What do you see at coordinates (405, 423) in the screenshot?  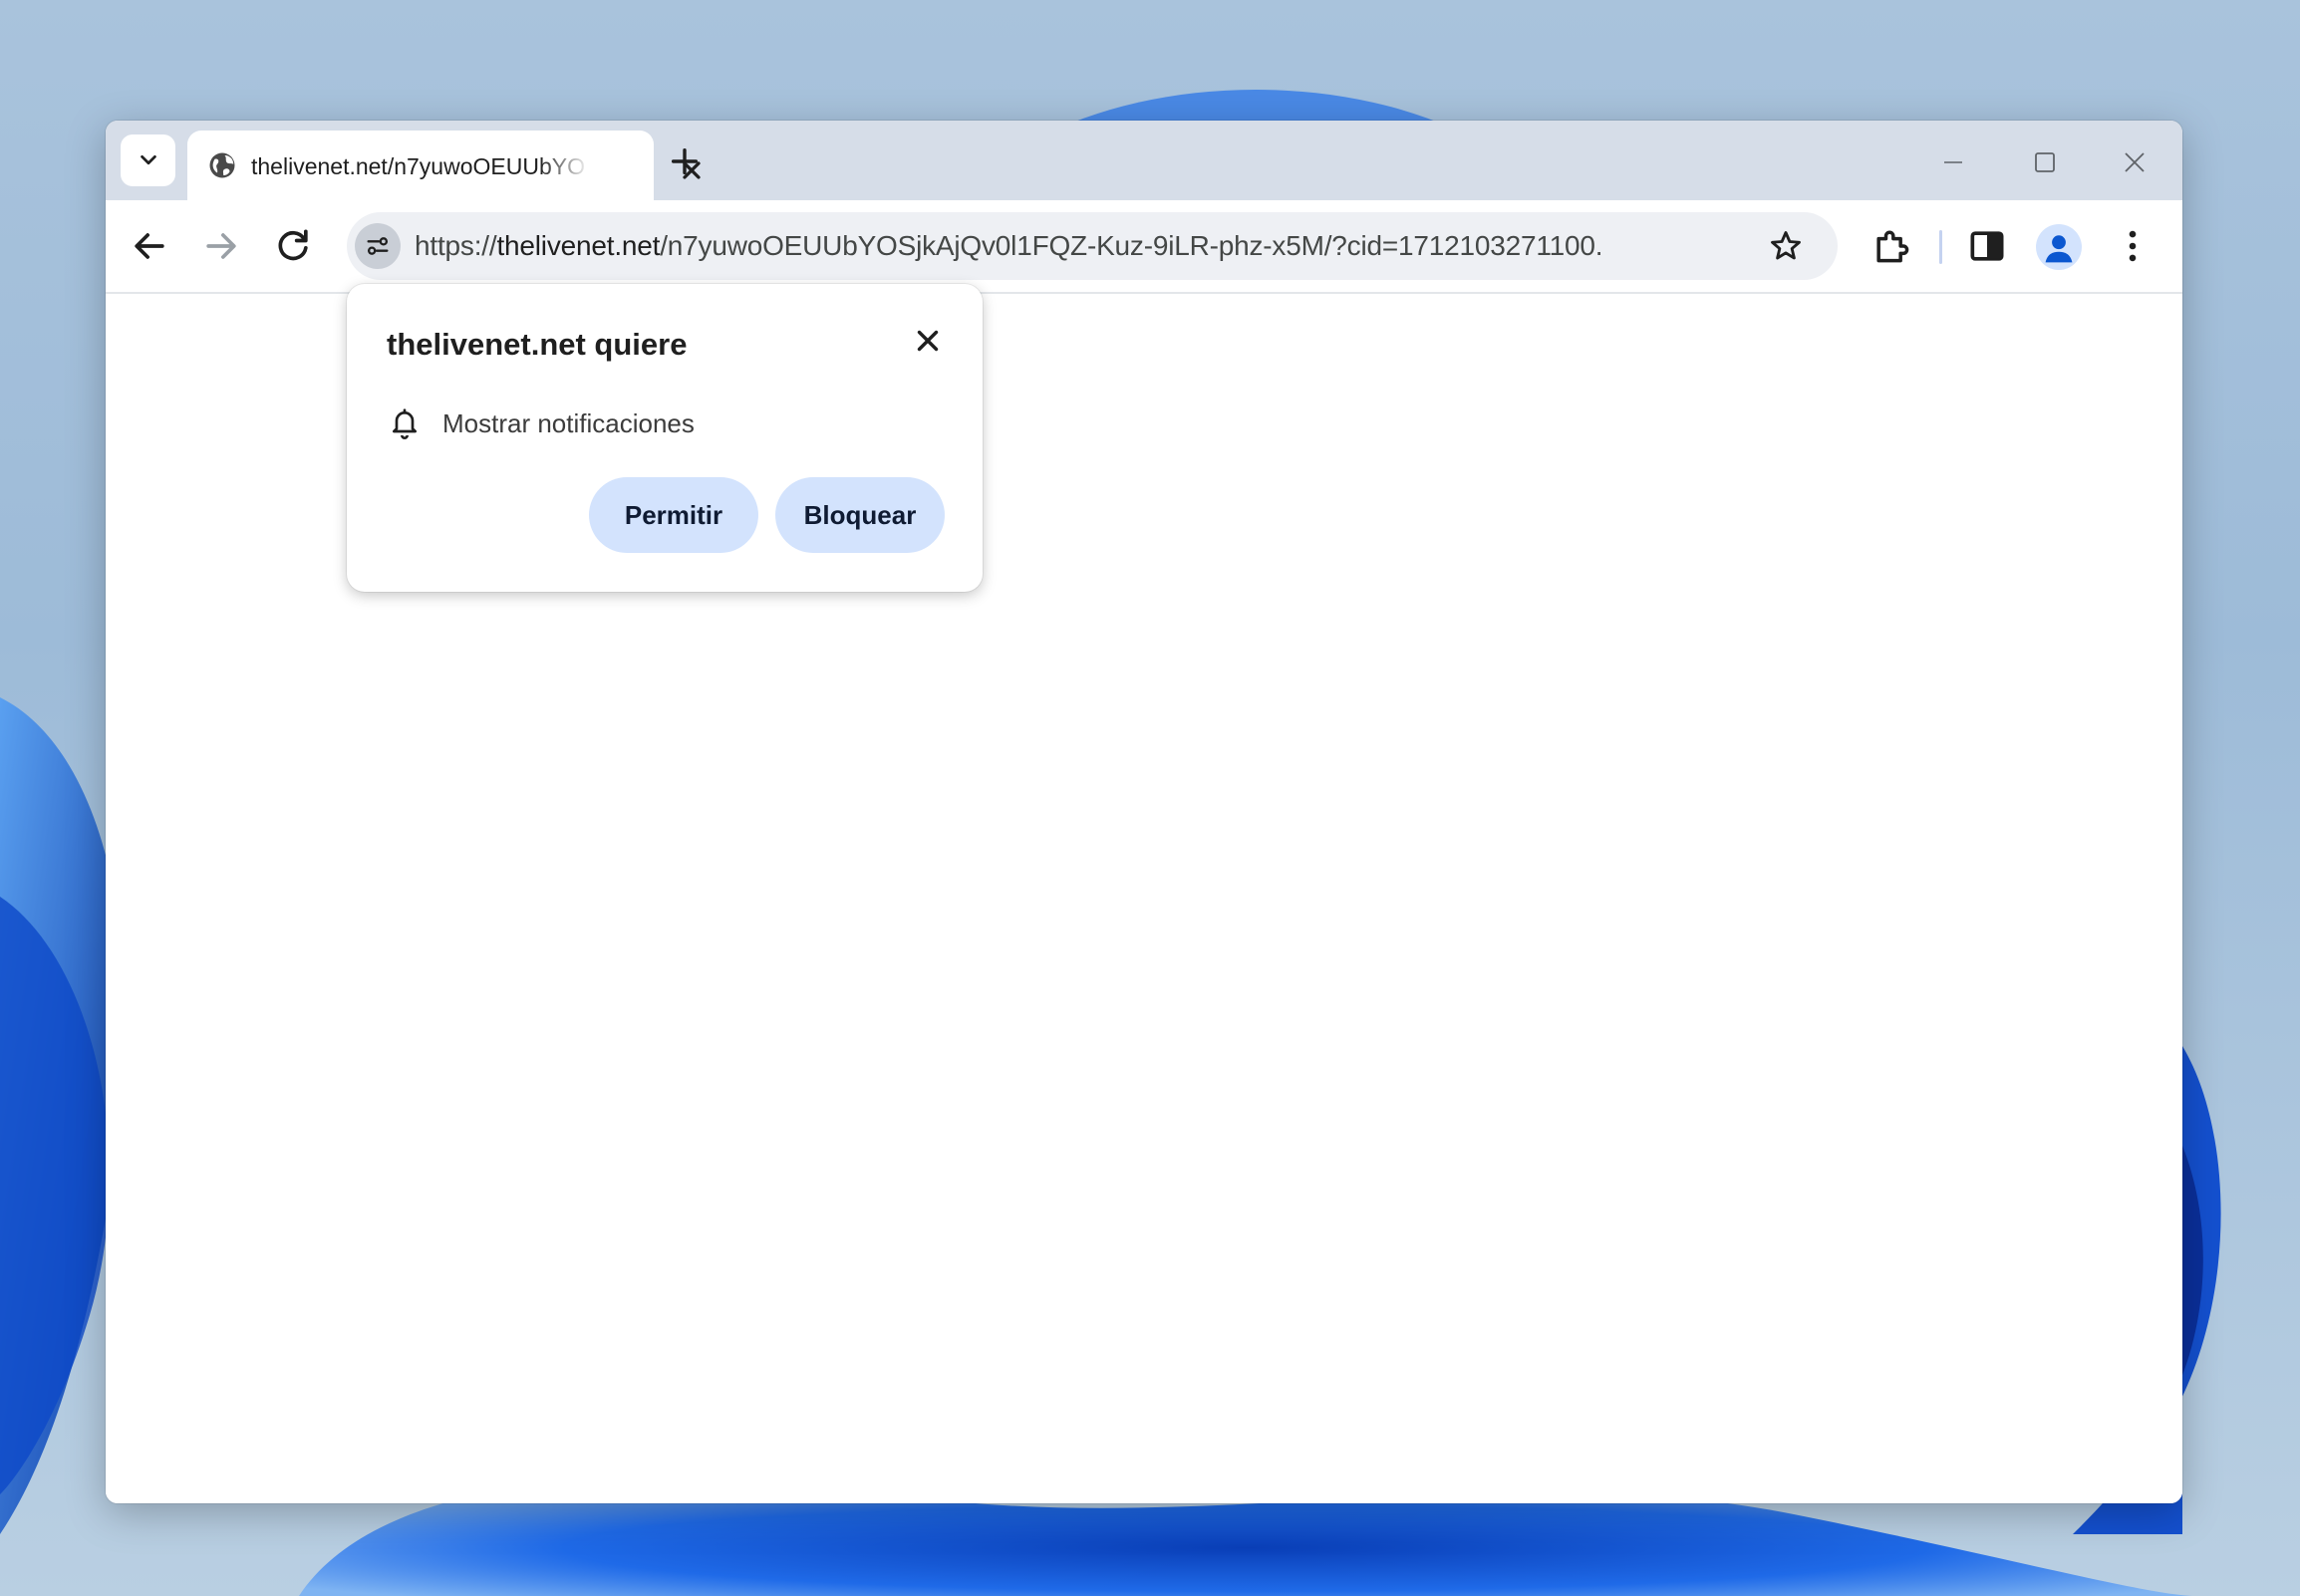 I see `bell-icon` at bounding box center [405, 423].